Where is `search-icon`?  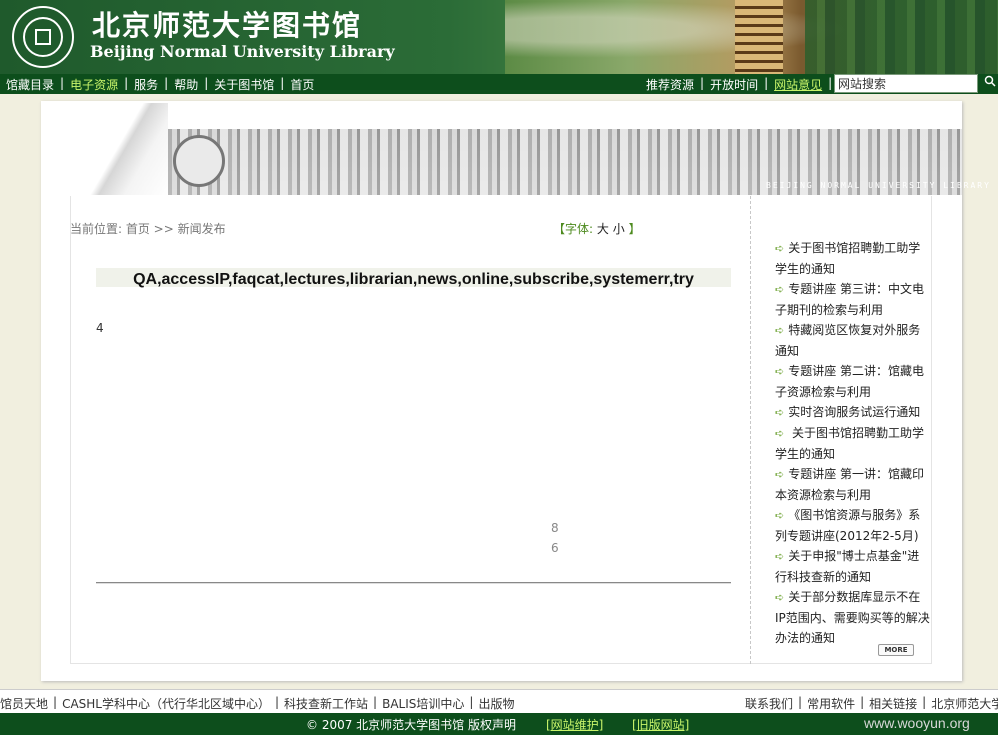
search-icon is located at coordinates (990, 81).